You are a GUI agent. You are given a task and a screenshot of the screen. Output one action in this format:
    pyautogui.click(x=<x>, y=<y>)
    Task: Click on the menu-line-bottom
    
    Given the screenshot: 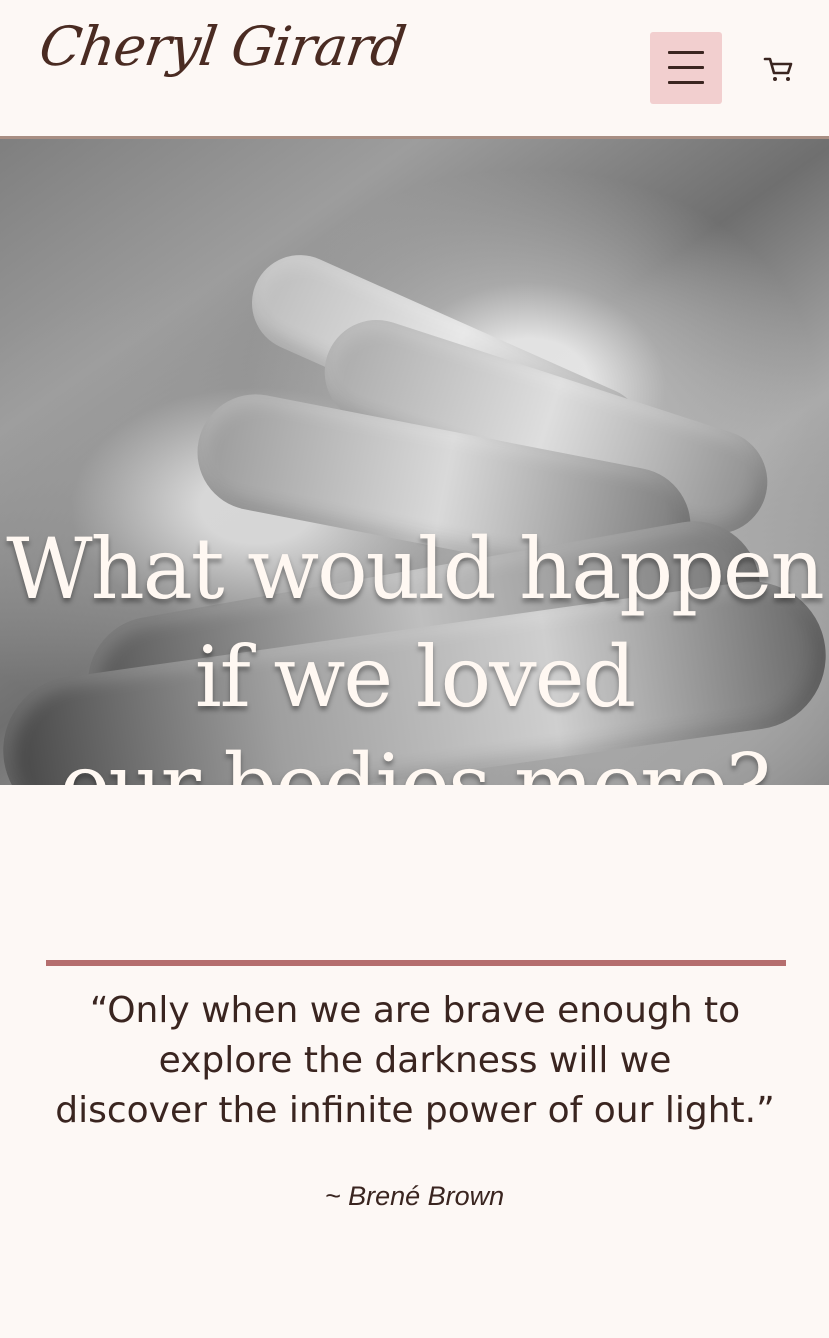 What is the action you would take?
    pyautogui.click(x=686, y=82)
    